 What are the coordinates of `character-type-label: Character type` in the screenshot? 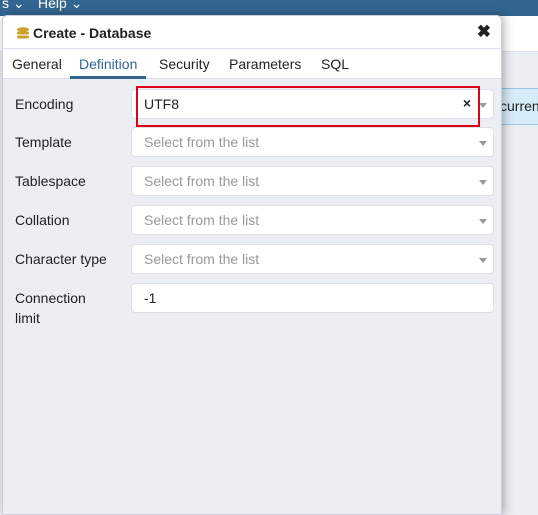 It's located at (61, 259).